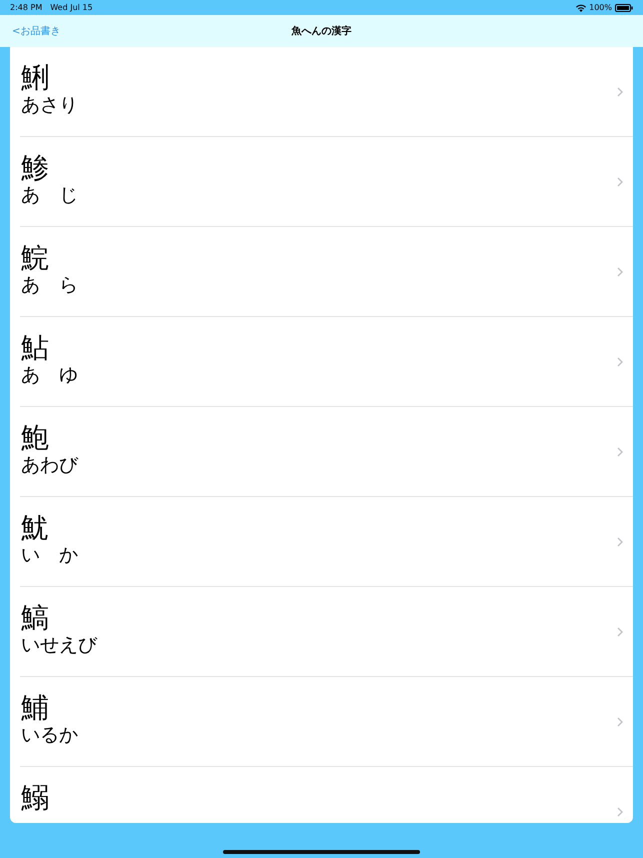  What do you see at coordinates (59, 645) in the screenshot?
I see `reading-label: いせえび` at bounding box center [59, 645].